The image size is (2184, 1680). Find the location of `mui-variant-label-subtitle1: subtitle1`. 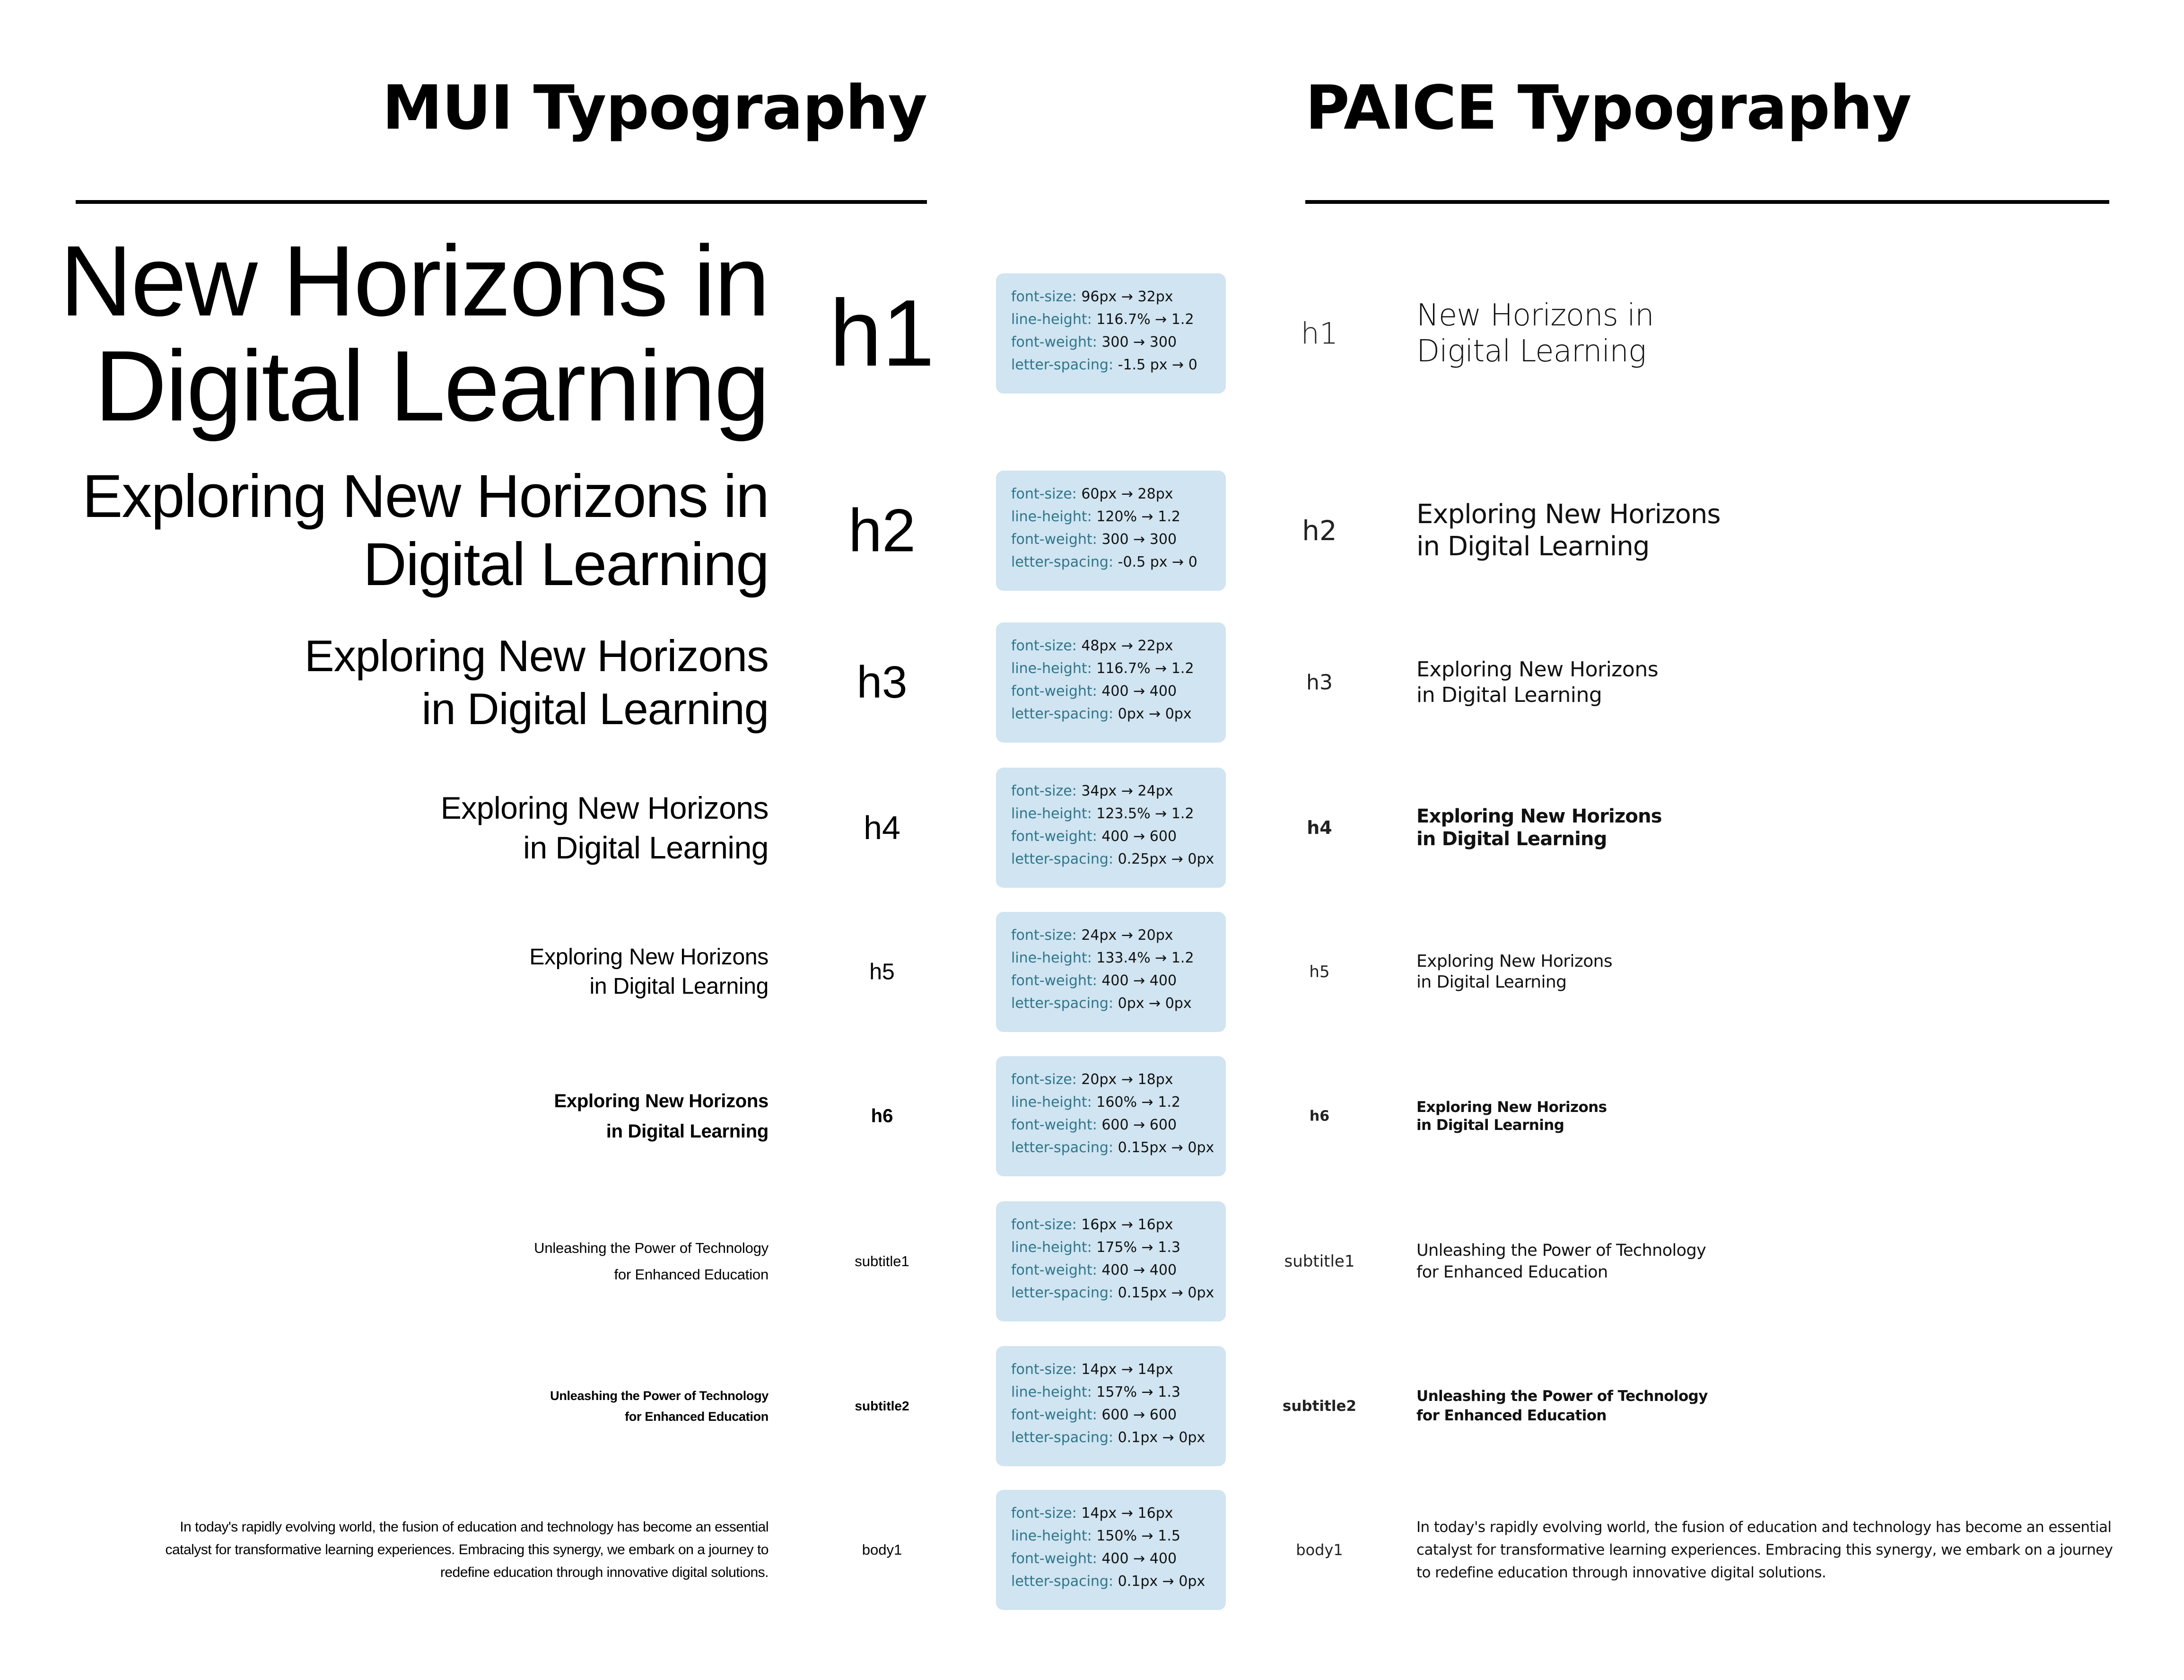

mui-variant-label-subtitle1: subtitle1 is located at coordinates (882, 1261).